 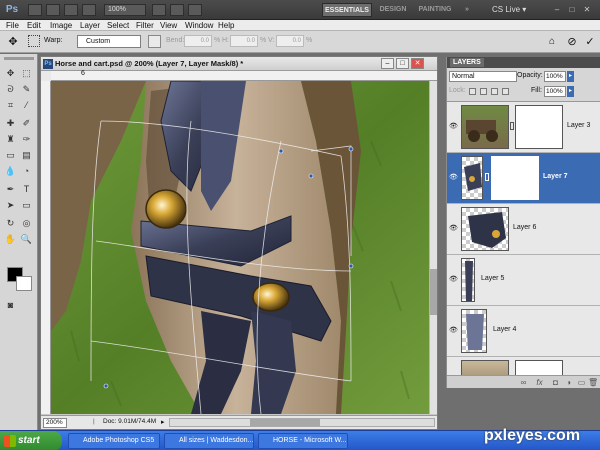 I want to click on brush-tool-icon: ✐, so click(x=26, y=123).